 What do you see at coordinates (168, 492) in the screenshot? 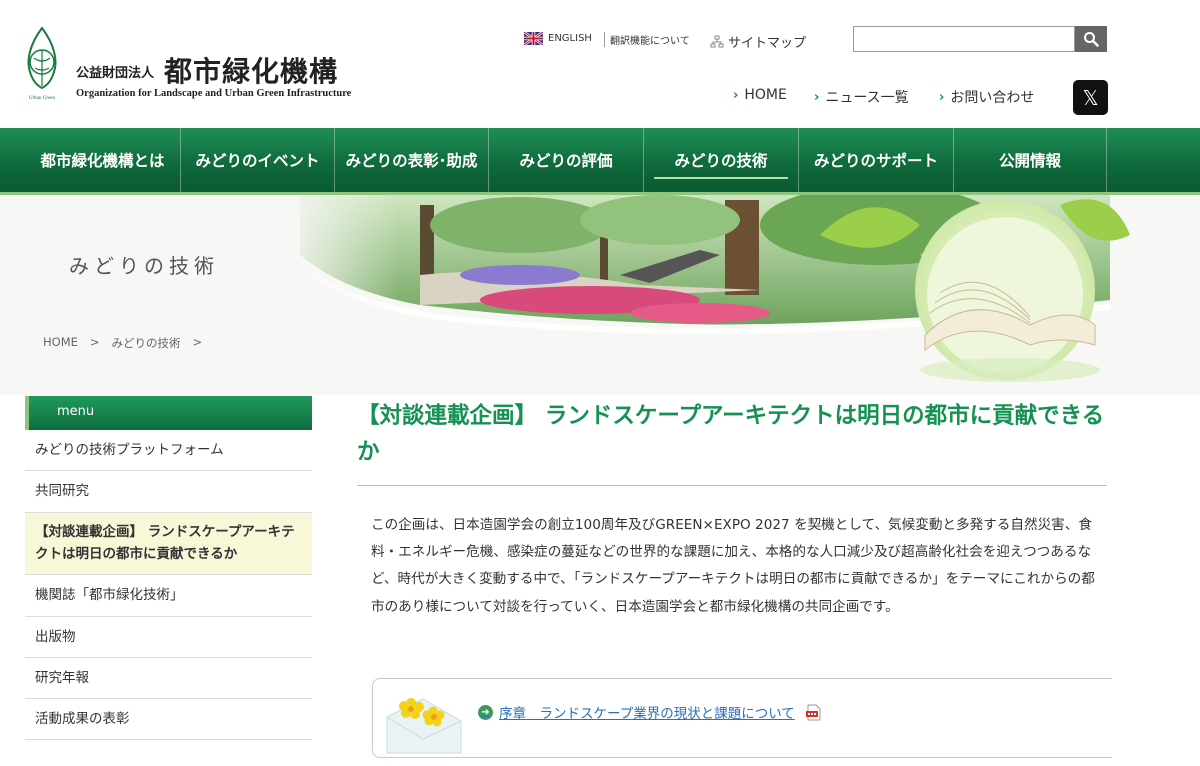
I see `side-menu-item-joint-research: 共同研究` at bounding box center [168, 492].